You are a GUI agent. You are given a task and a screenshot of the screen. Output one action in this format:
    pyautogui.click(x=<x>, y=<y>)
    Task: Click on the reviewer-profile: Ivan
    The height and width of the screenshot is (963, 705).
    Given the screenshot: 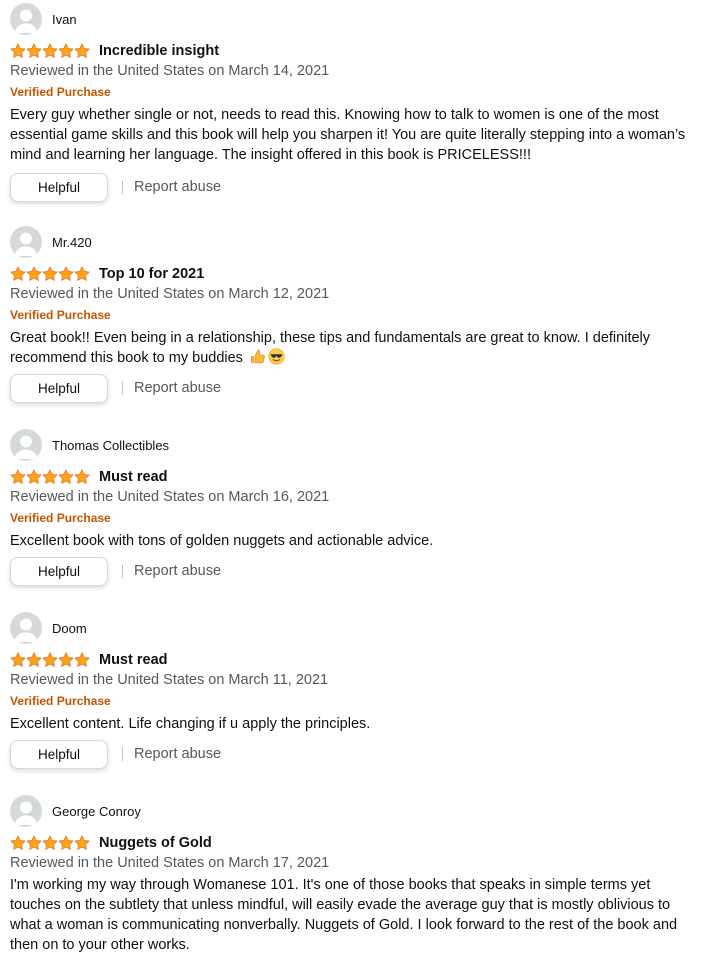 What is the action you would take?
    pyautogui.click(x=43, y=19)
    